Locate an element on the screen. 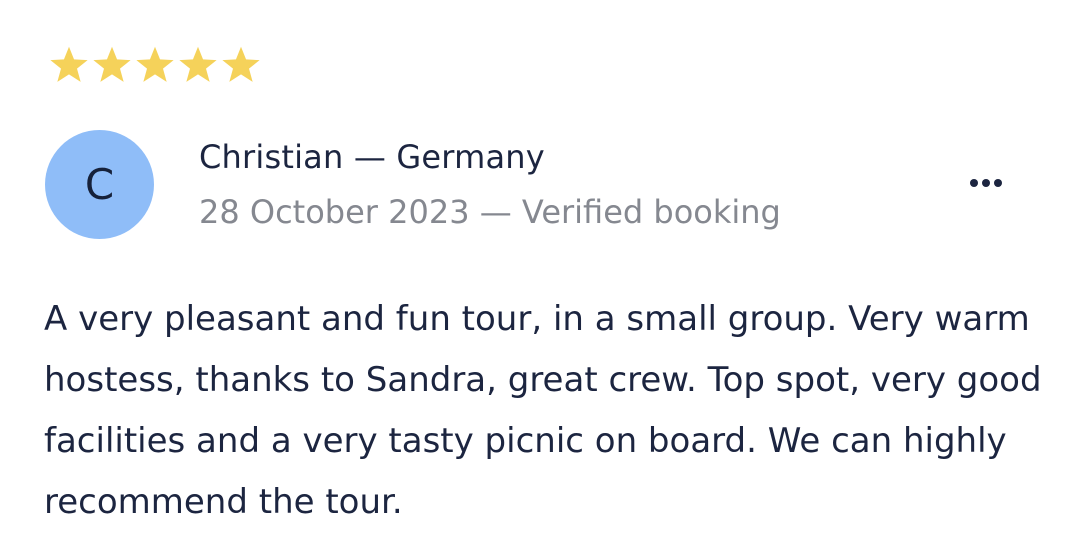 The image size is (1079, 557). avatar: C is located at coordinates (99, 184).